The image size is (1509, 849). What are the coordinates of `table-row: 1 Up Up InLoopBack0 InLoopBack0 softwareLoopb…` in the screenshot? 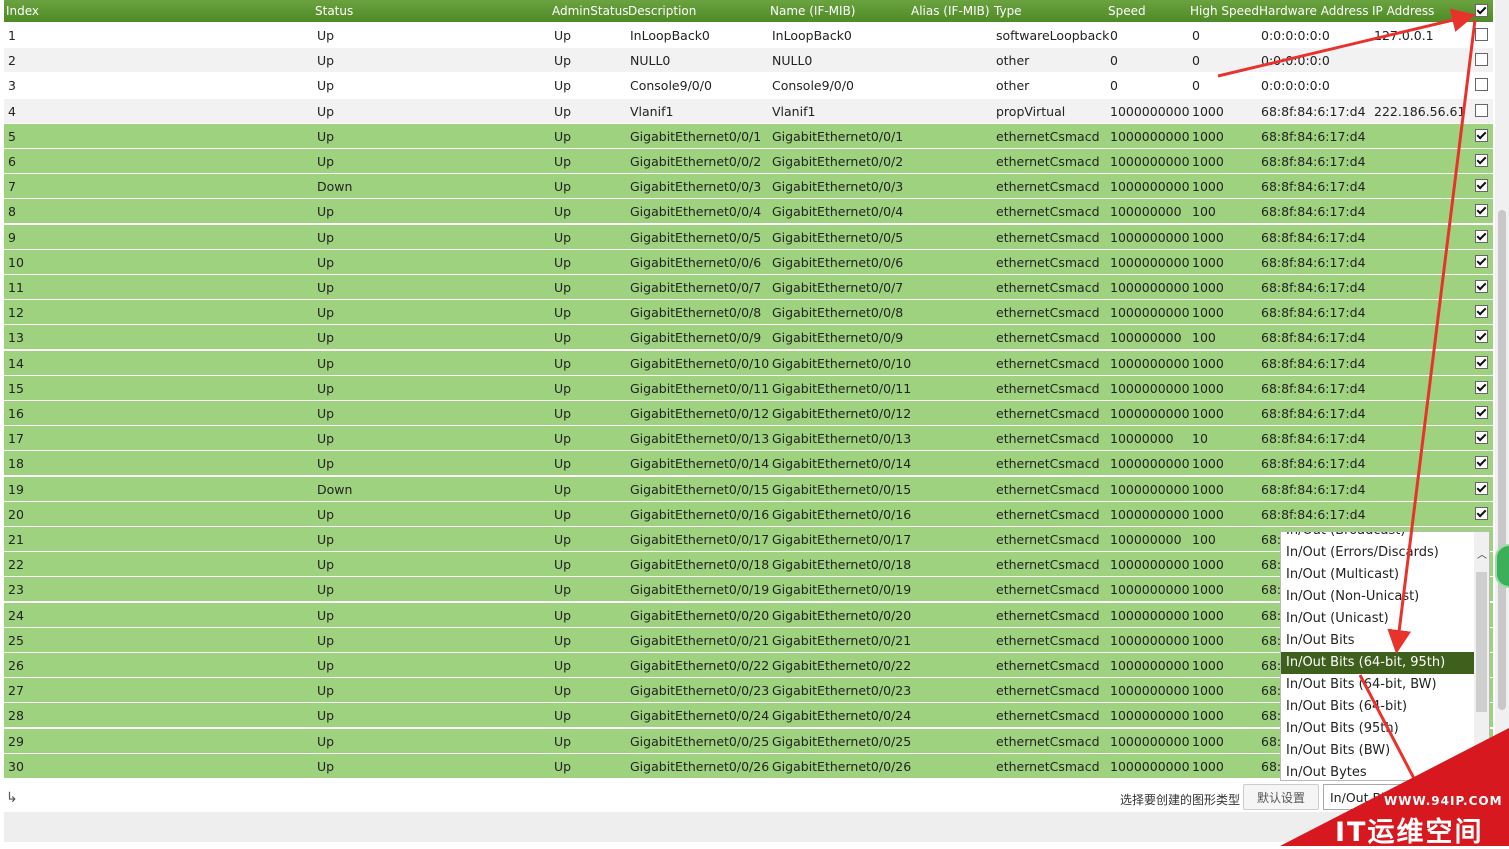 It's located at (748, 35).